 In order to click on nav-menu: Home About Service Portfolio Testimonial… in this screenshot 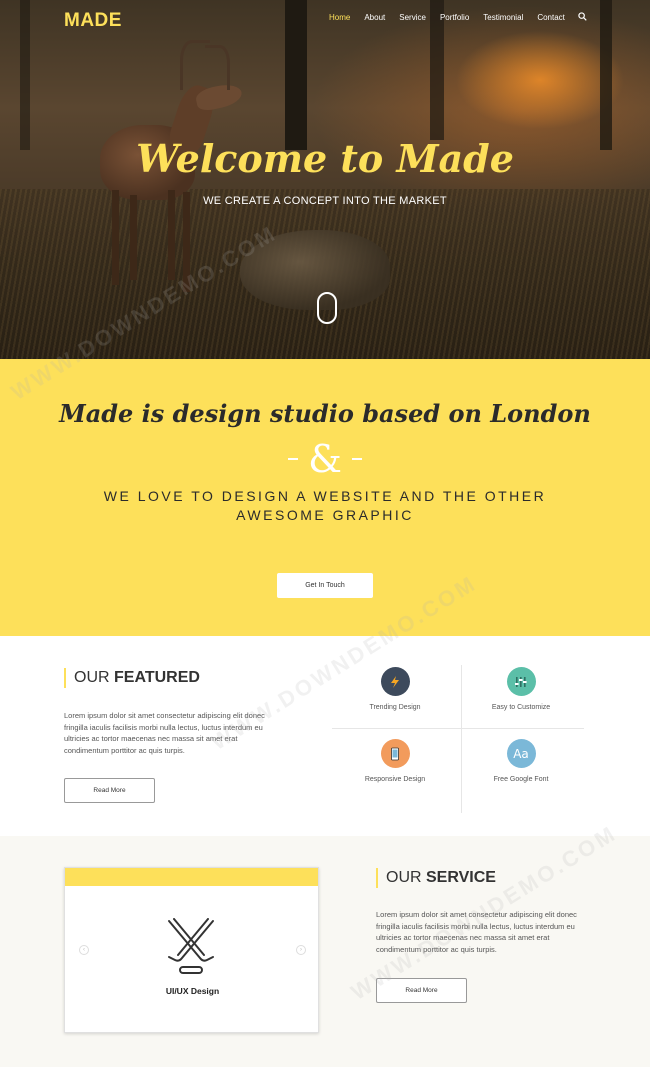, I will do `click(454, 17)`.